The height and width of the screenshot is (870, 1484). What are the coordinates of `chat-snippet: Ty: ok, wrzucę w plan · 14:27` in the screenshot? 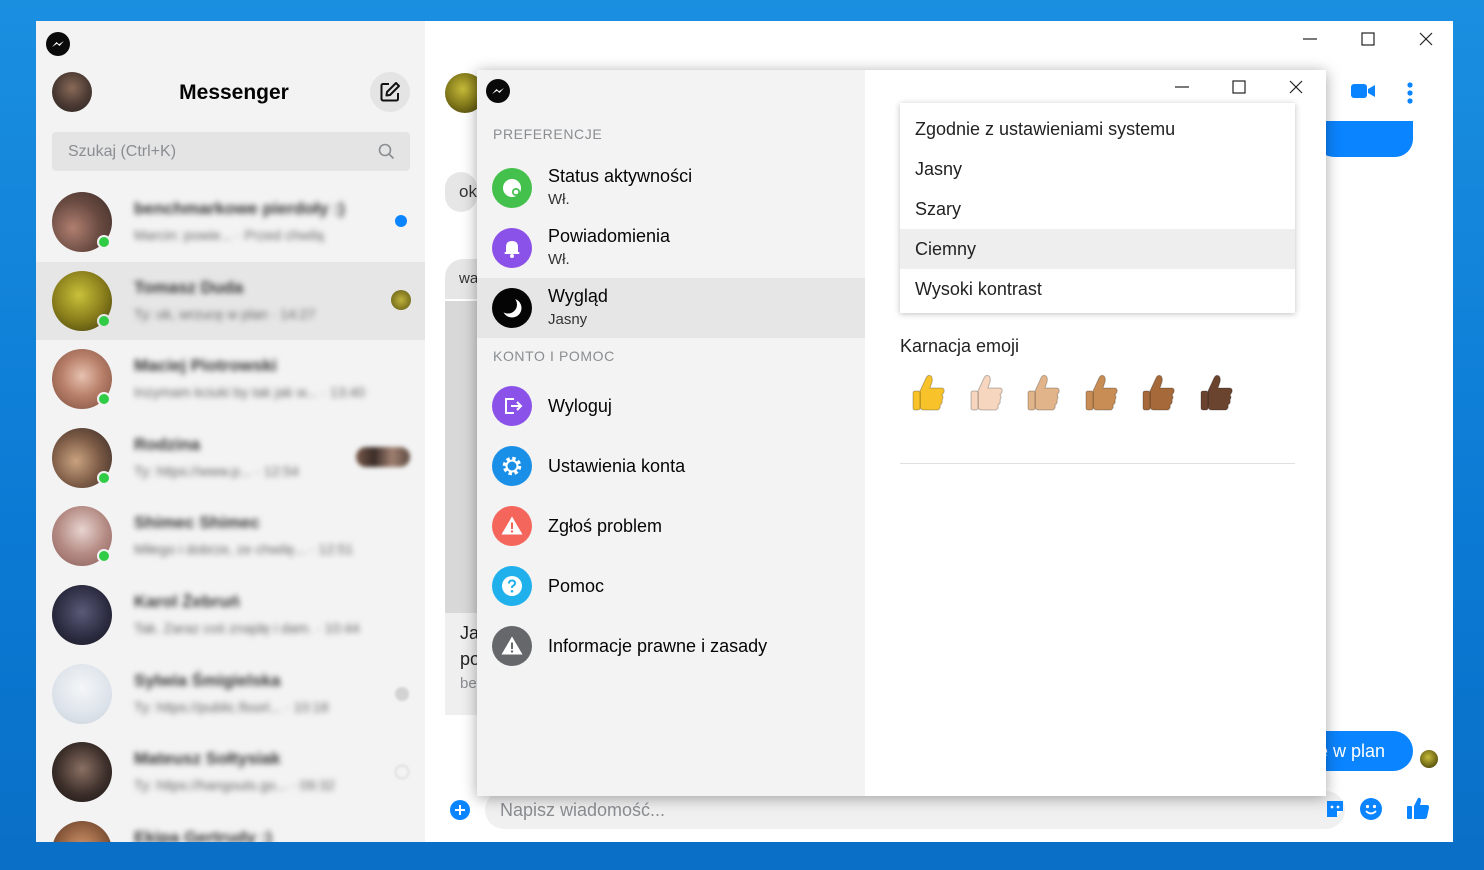 It's located at (225, 313).